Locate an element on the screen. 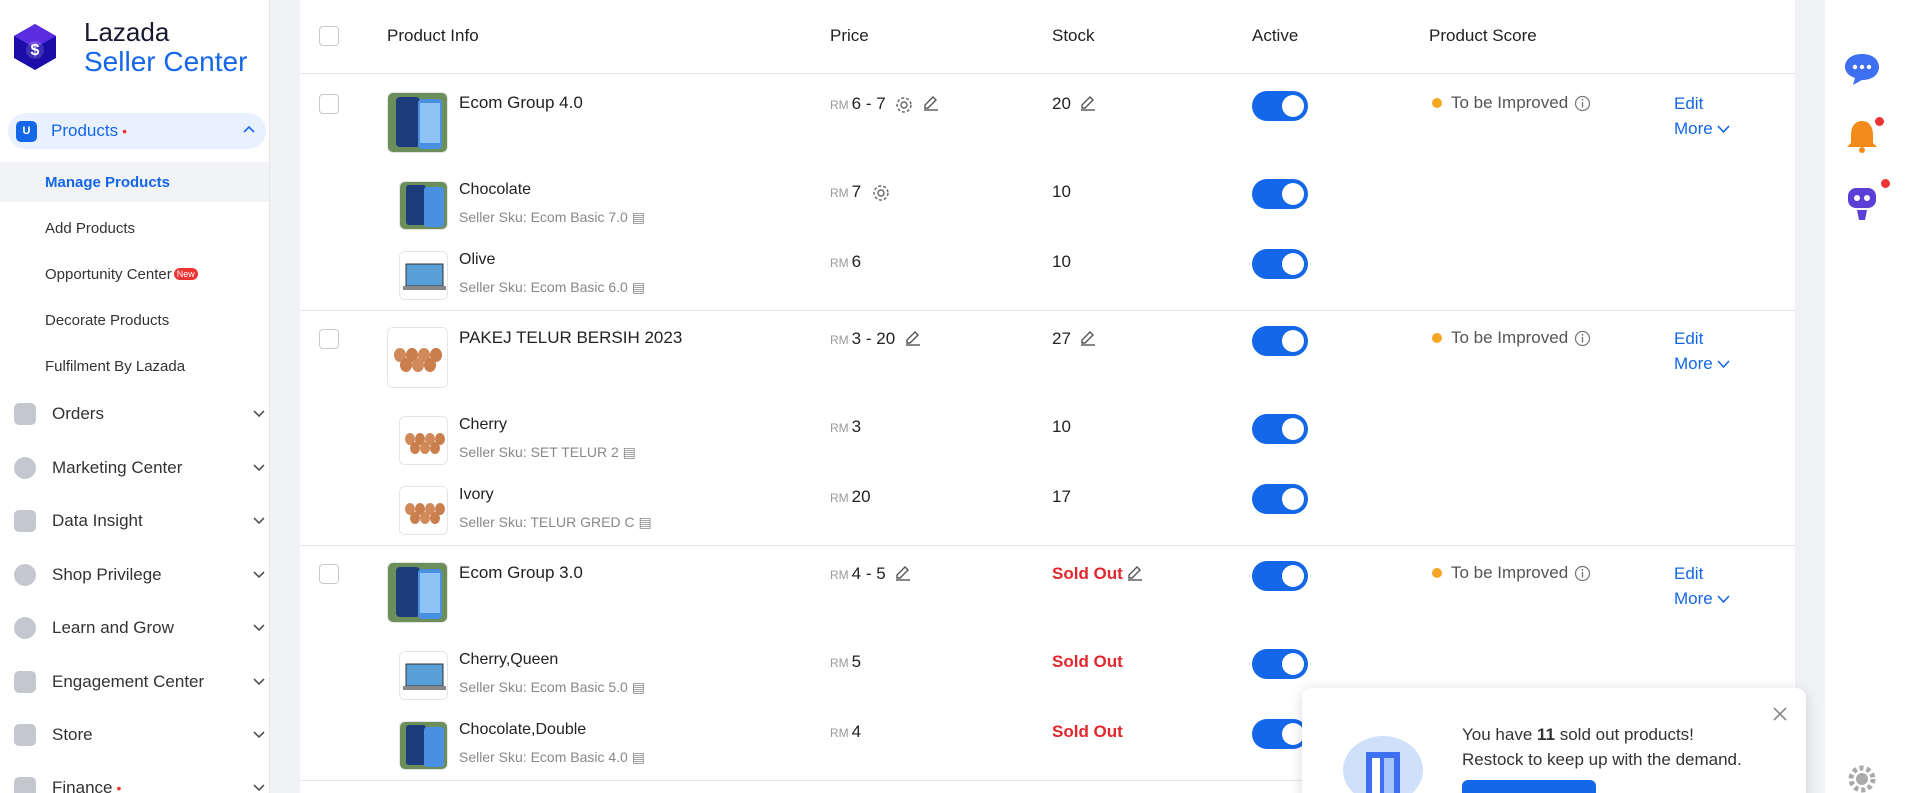  lazada-logo-icon: $ is located at coordinates (35, 47).